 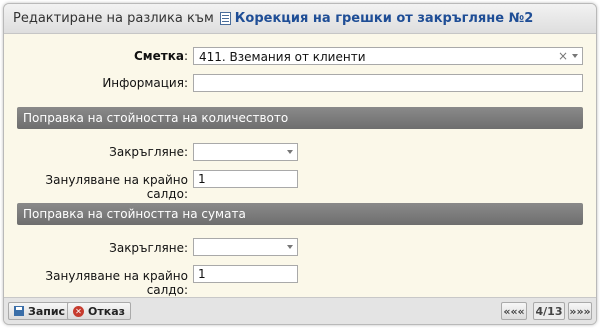 I want to click on dialog-title-prefix: Редактиране на разлика към, so click(x=113, y=18).